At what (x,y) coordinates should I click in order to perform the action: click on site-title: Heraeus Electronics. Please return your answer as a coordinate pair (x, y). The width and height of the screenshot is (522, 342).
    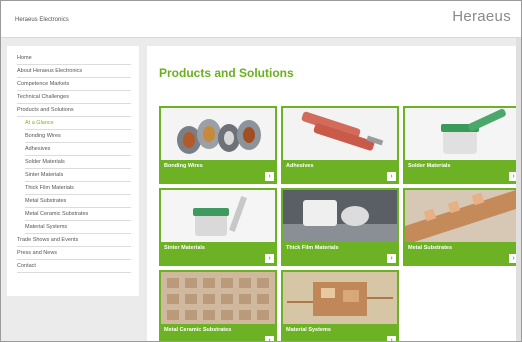
    Looking at the image, I should click on (42, 20).